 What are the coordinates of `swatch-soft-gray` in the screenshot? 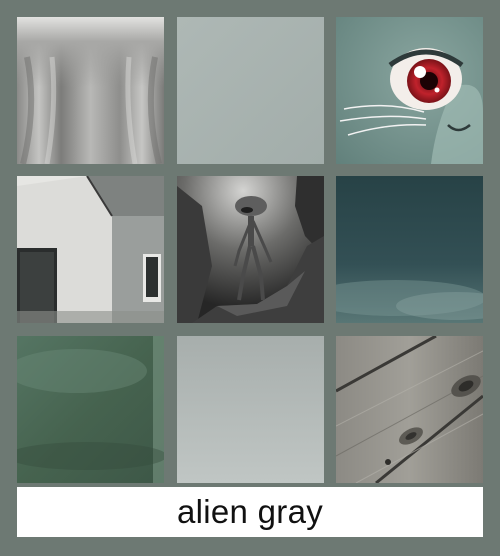 It's located at (250, 409).